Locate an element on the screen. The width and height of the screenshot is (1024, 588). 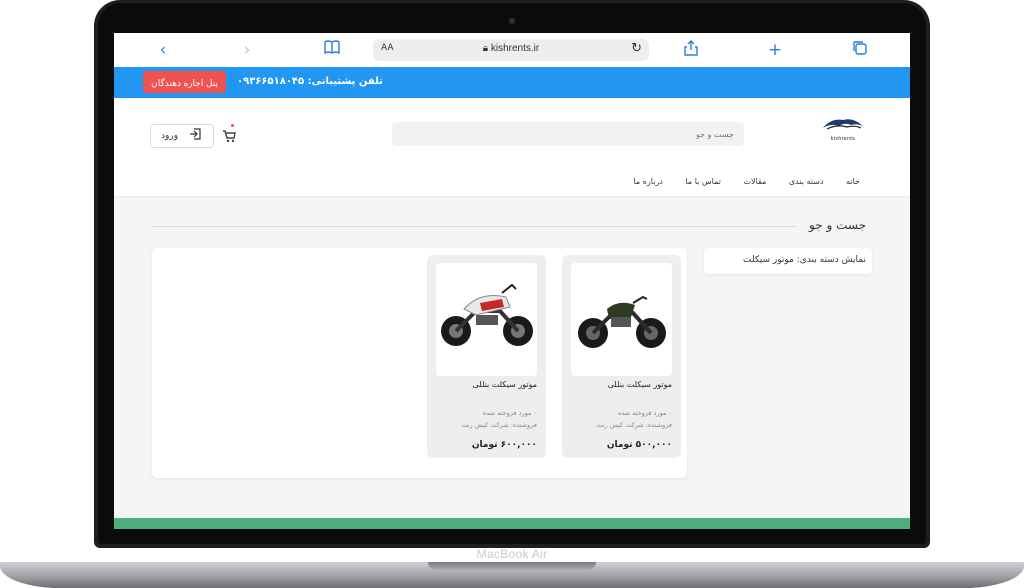
laptop-chin is located at coordinates (512, 536).